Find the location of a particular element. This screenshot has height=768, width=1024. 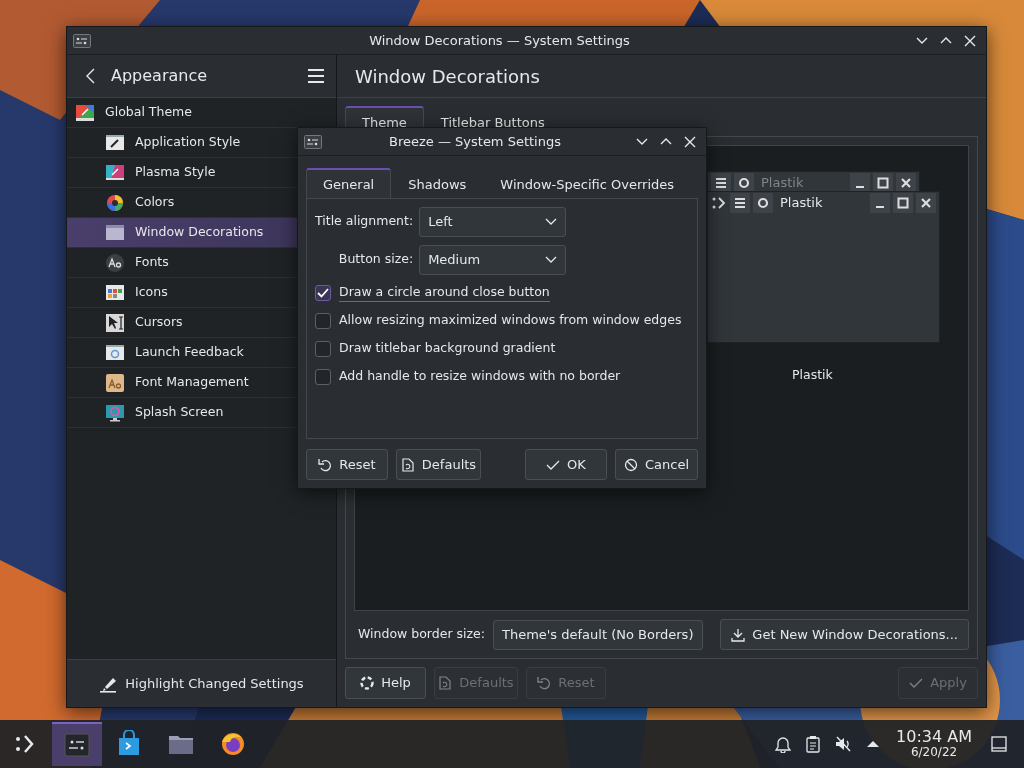

sidebar-title: Appearance is located at coordinates (160, 76).